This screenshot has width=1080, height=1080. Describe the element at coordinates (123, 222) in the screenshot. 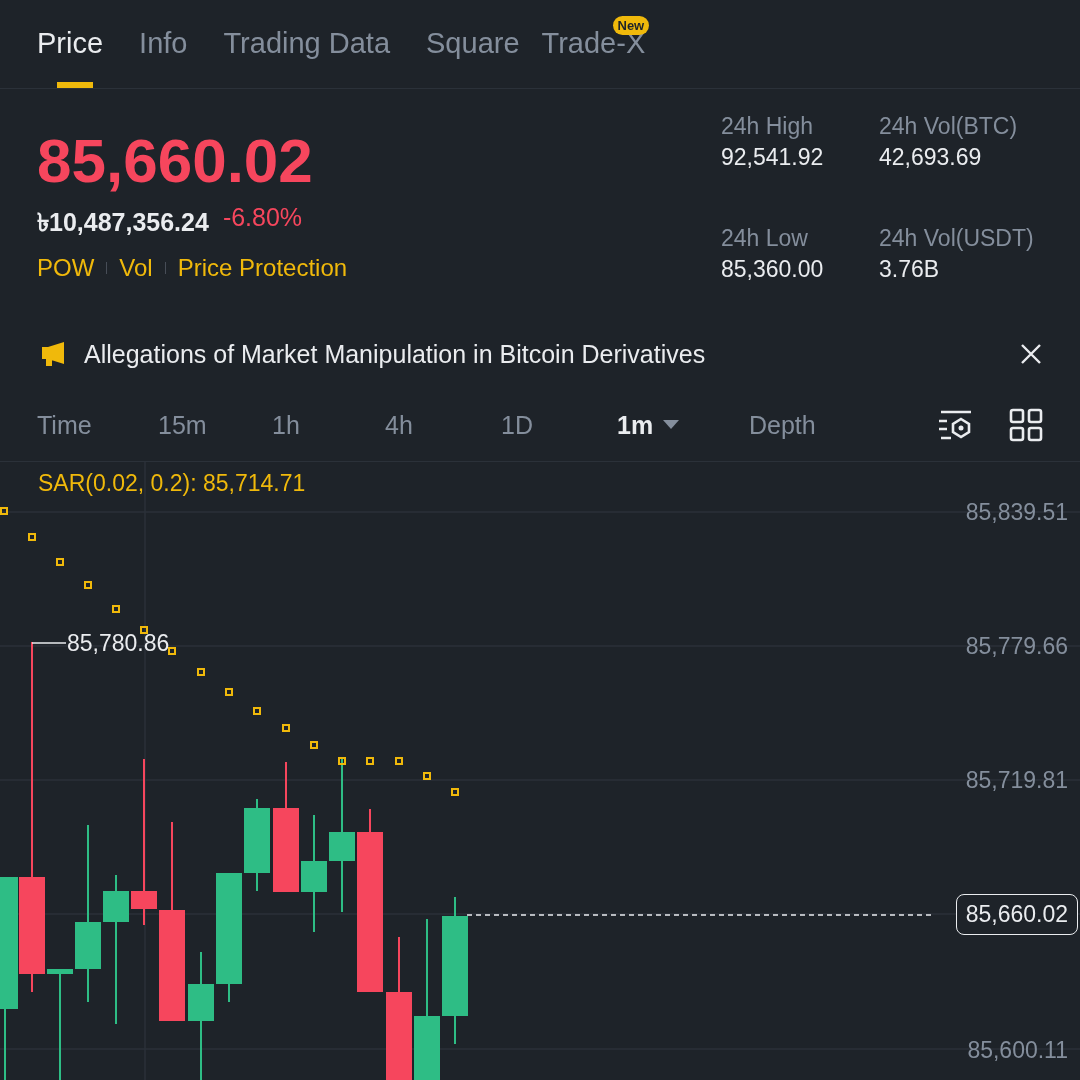

I see `fiat-price: ৳10,487,356.24` at that location.